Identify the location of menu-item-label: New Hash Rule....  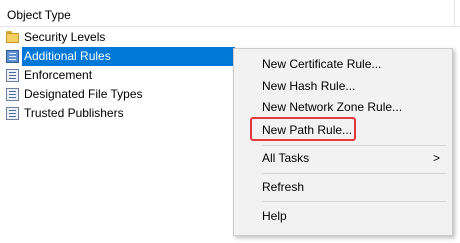
(309, 86).